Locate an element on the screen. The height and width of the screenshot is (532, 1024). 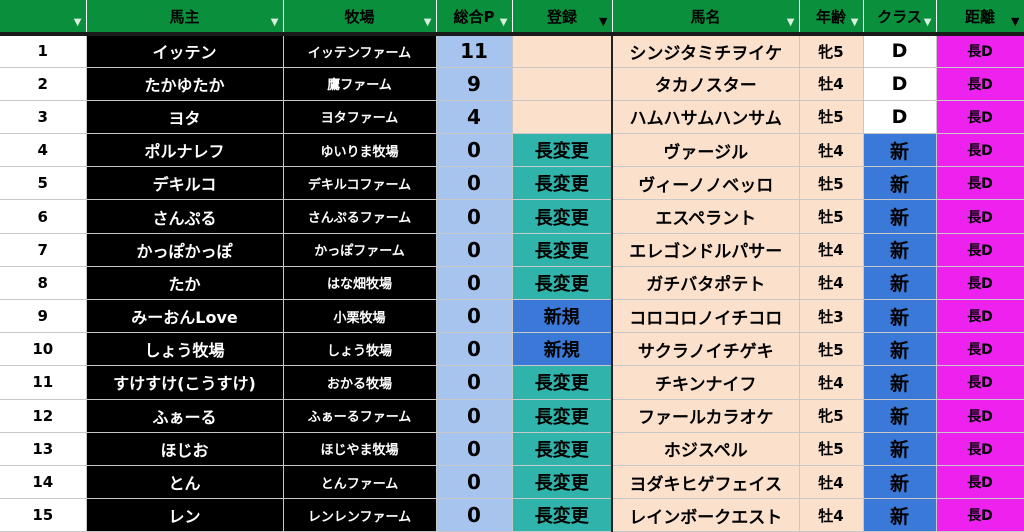
owner-cell: デキルコ is located at coordinates (185, 183).